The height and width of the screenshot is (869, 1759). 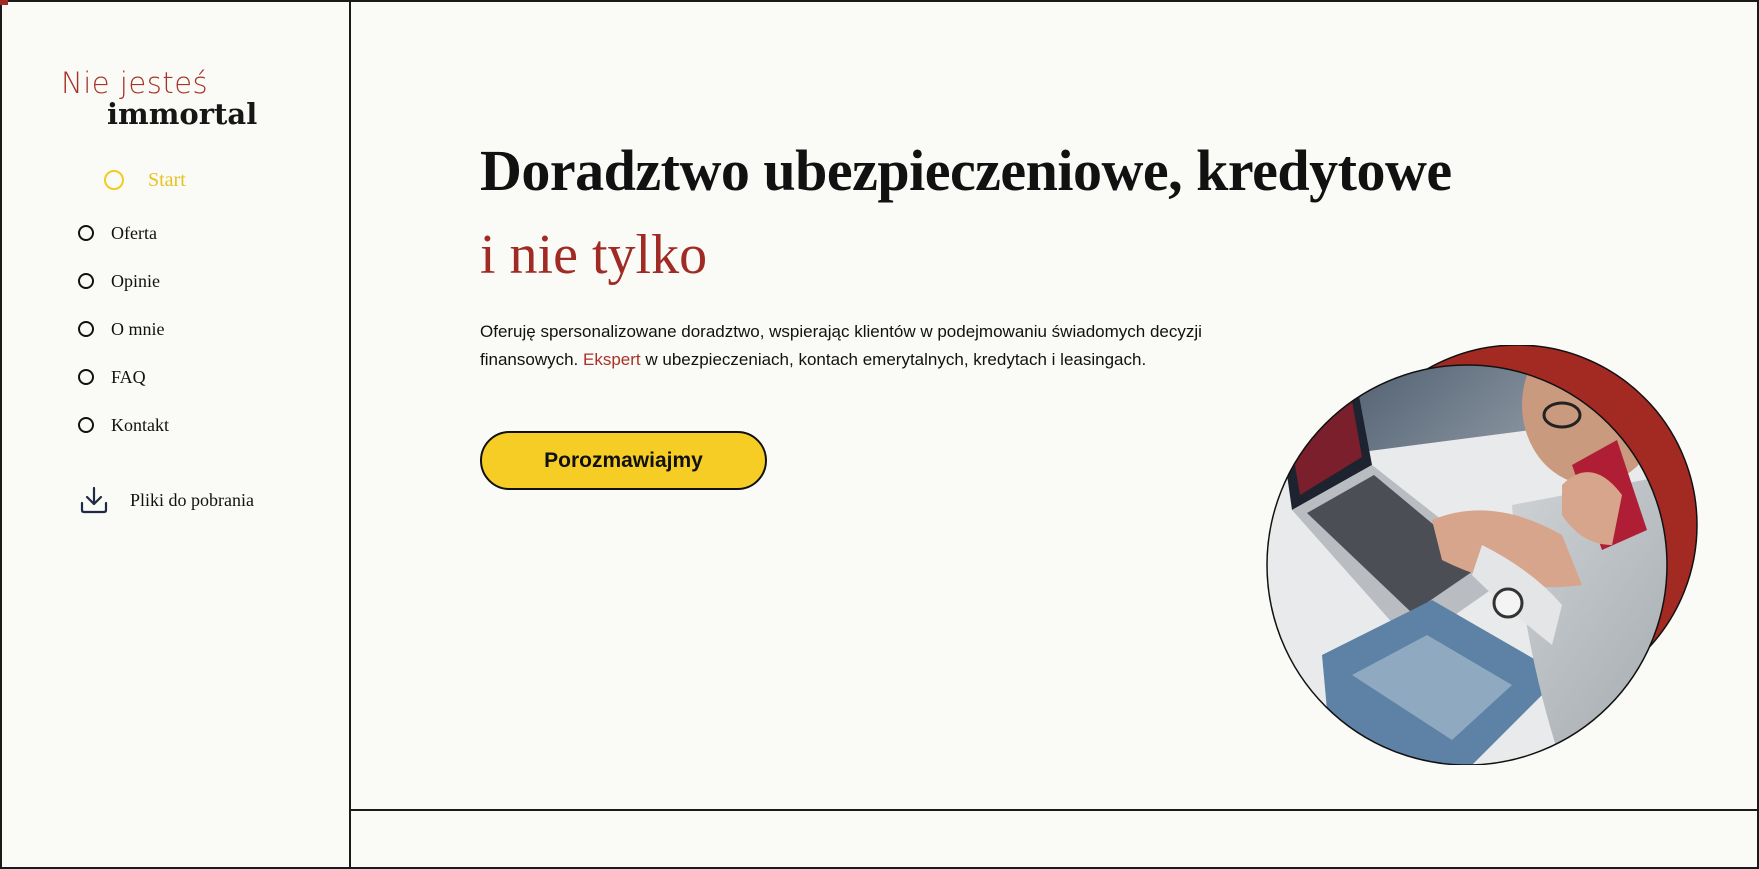 What do you see at coordinates (128, 376) in the screenshot?
I see `nav-item-label: FAQ` at bounding box center [128, 376].